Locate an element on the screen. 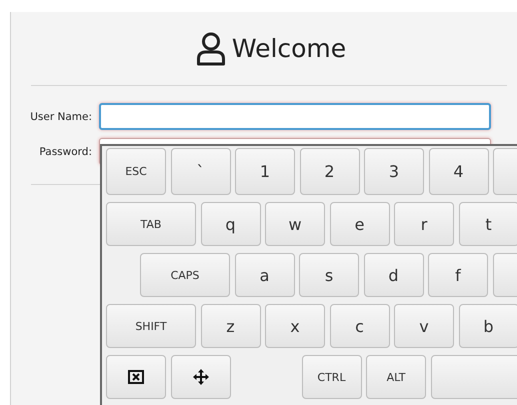  delete-key is located at coordinates (136, 377).